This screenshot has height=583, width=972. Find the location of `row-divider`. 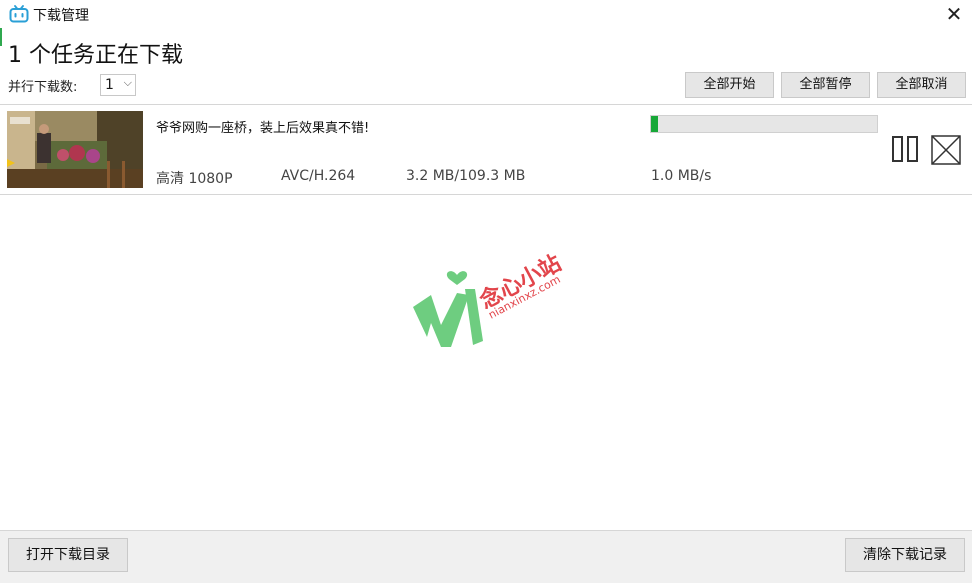

row-divider is located at coordinates (486, 194).